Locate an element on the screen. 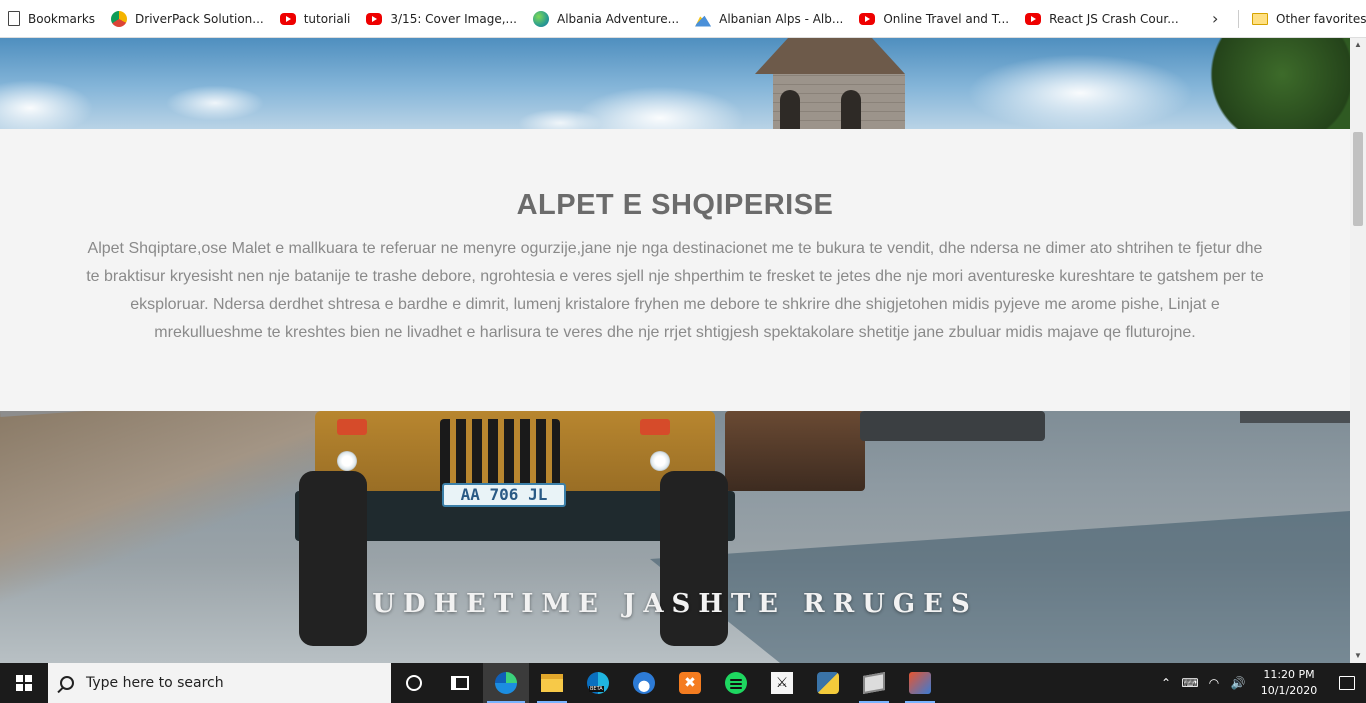  jeep-image: AA 706 JL is located at coordinates (515, 537).